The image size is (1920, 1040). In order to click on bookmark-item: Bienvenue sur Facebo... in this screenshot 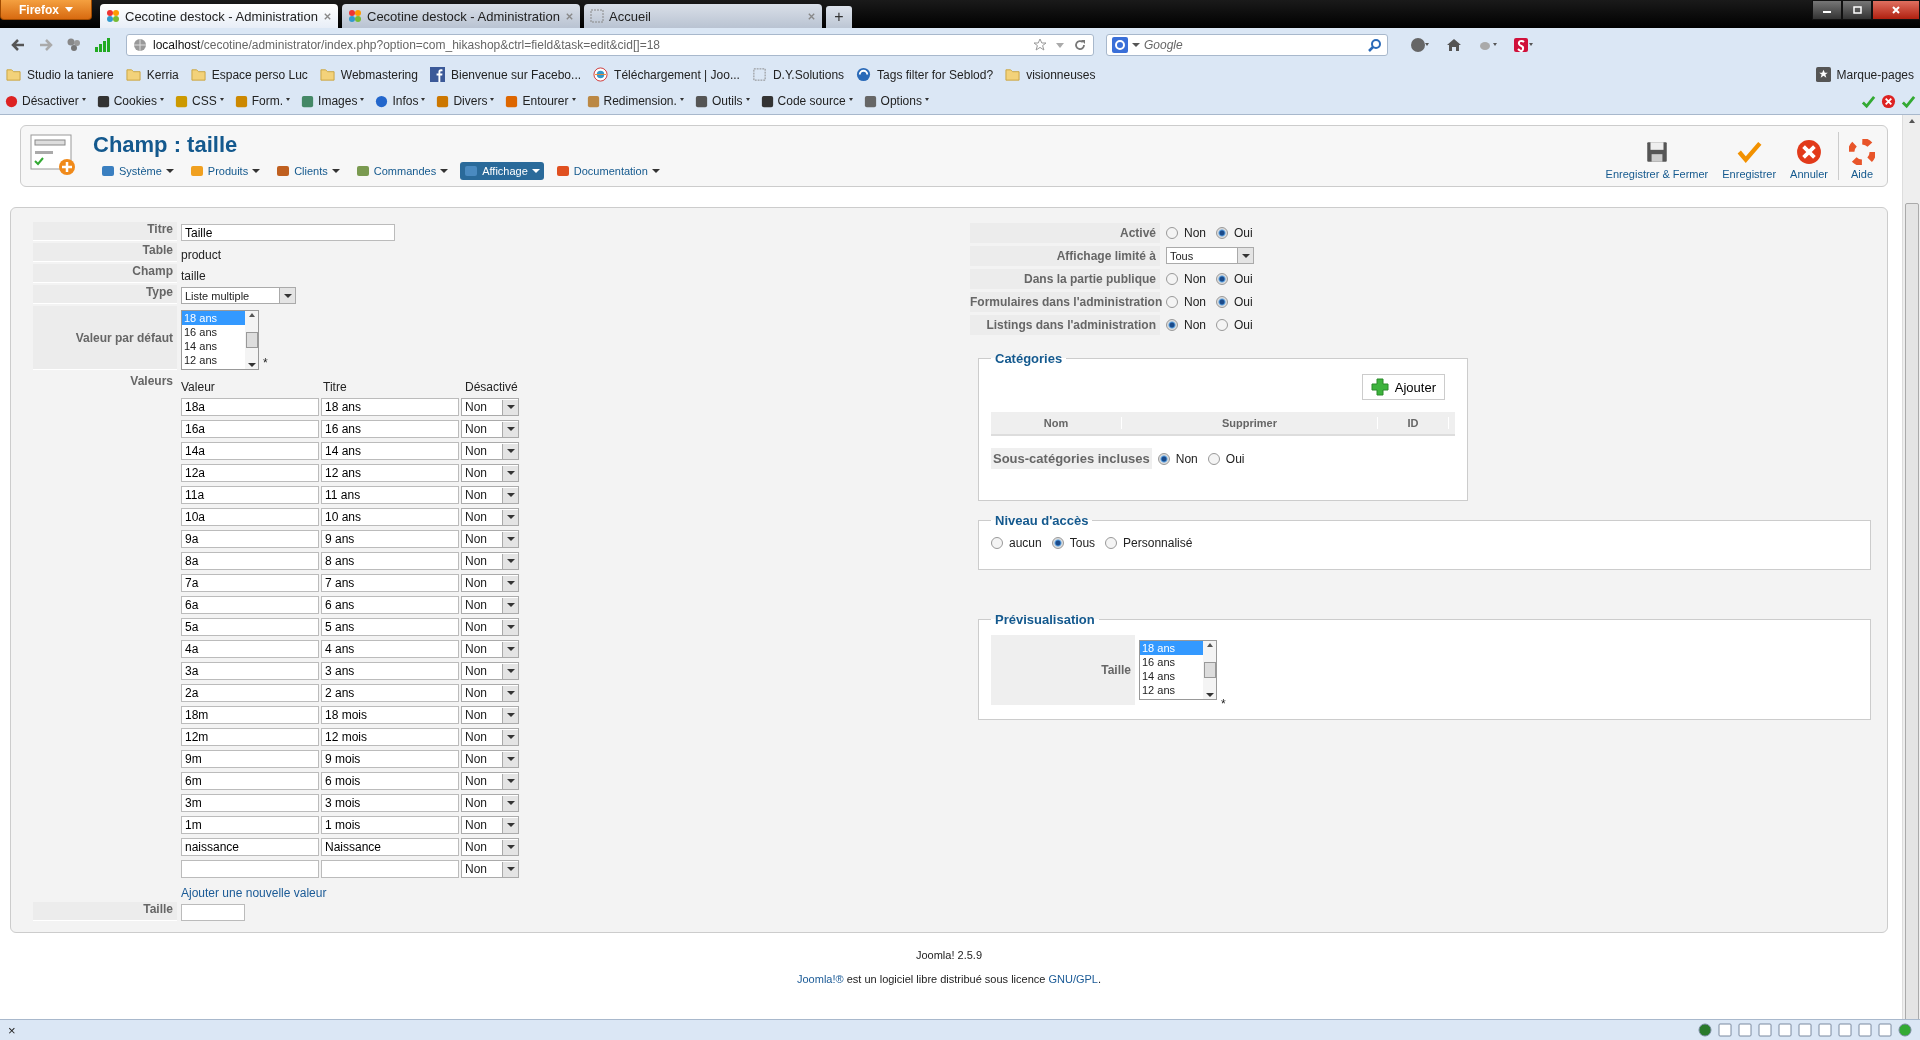, I will do `click(505, 74)`.